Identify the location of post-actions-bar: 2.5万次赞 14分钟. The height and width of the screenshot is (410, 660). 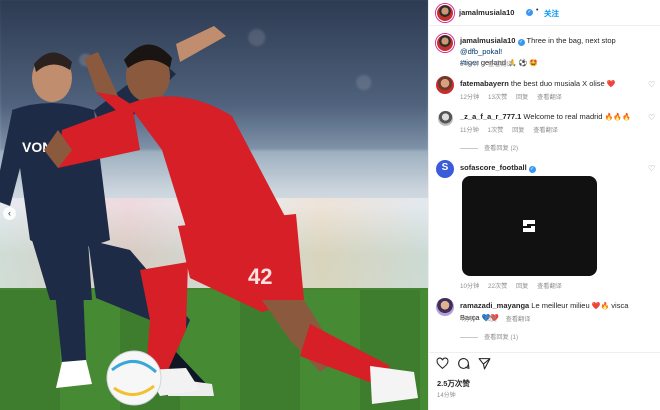
(544, 381).